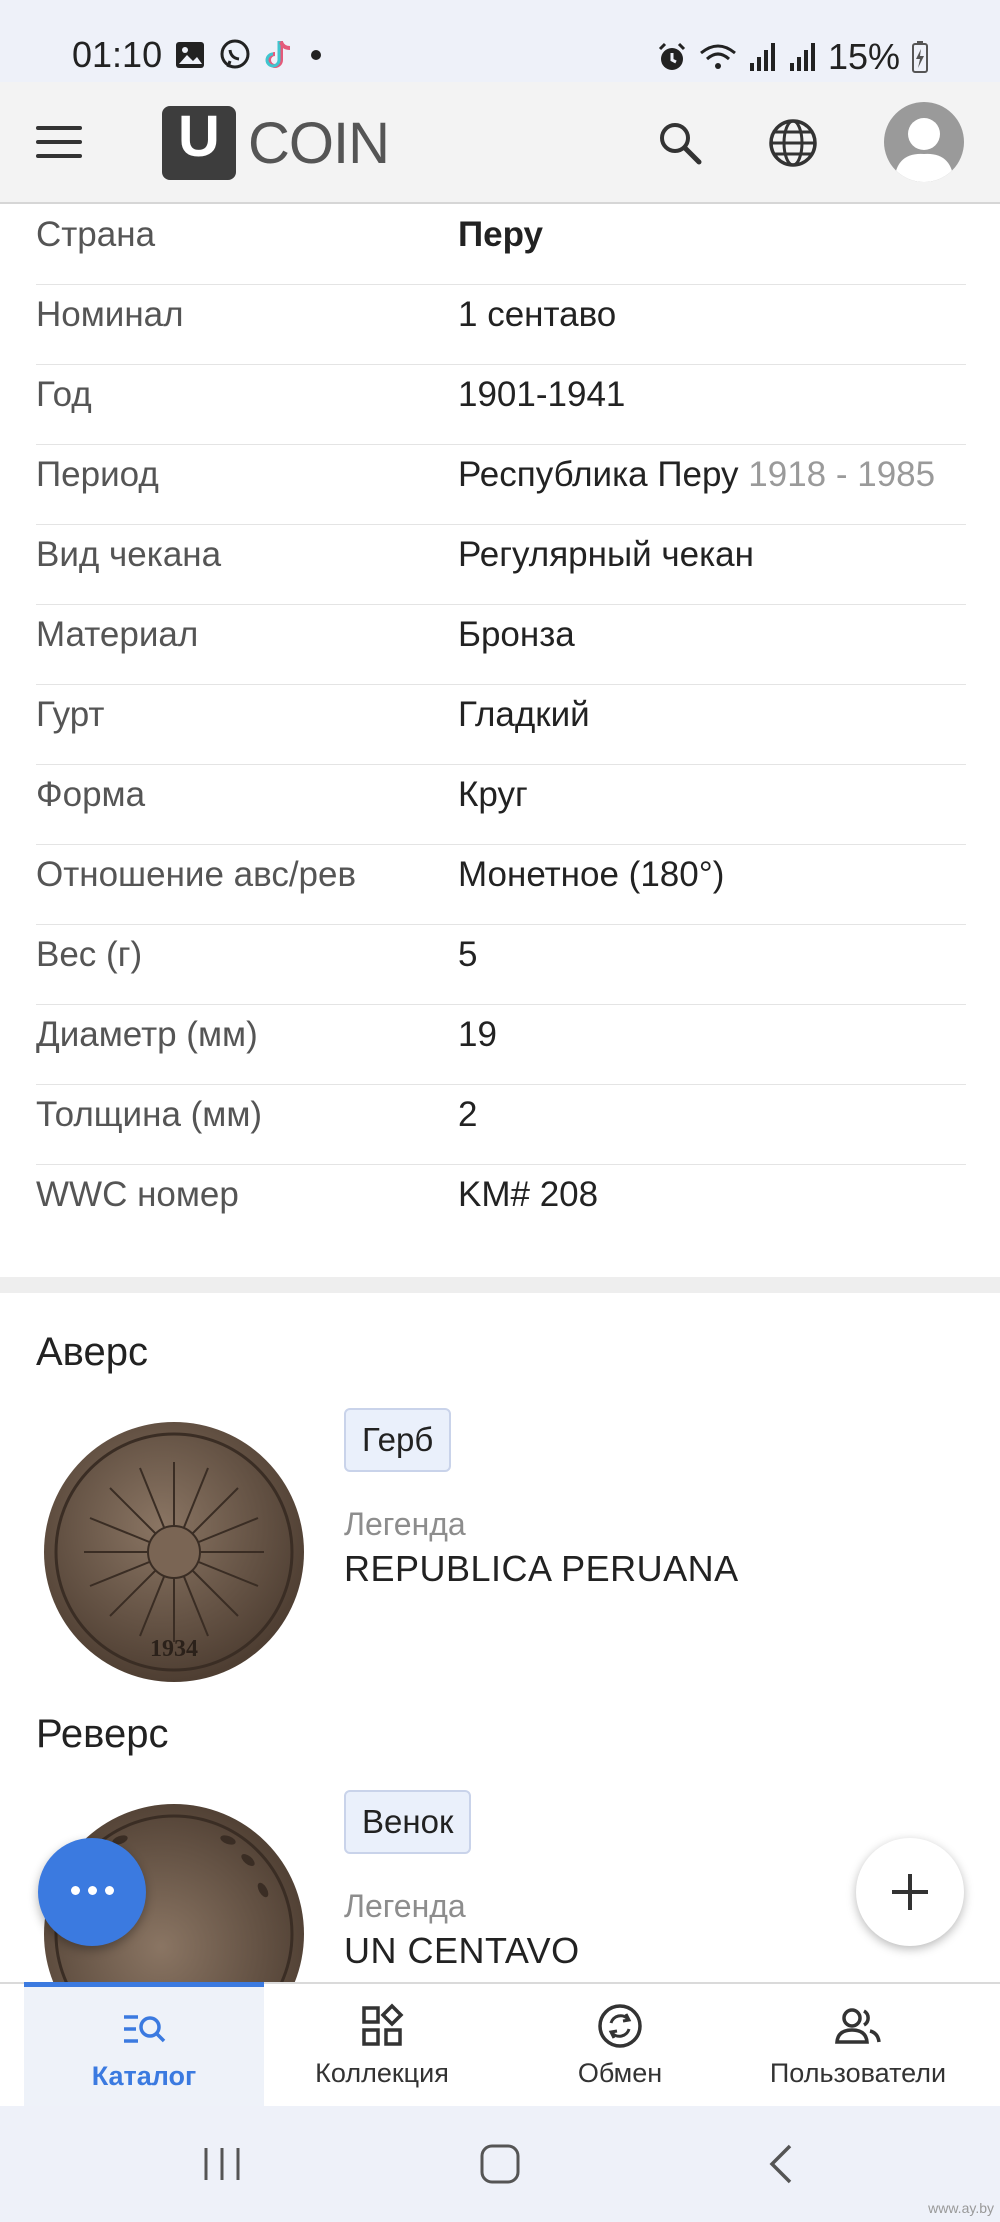 This screenshot has width=1000, height=2222. Describe the element at coordinates (408, 1822) in the screenshot. I see `reverse-tag: Венок` at that location.